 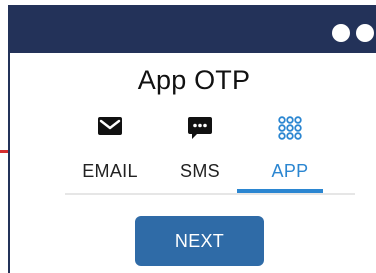 I want to click on envelope-icon, so click(x=110, y=128).